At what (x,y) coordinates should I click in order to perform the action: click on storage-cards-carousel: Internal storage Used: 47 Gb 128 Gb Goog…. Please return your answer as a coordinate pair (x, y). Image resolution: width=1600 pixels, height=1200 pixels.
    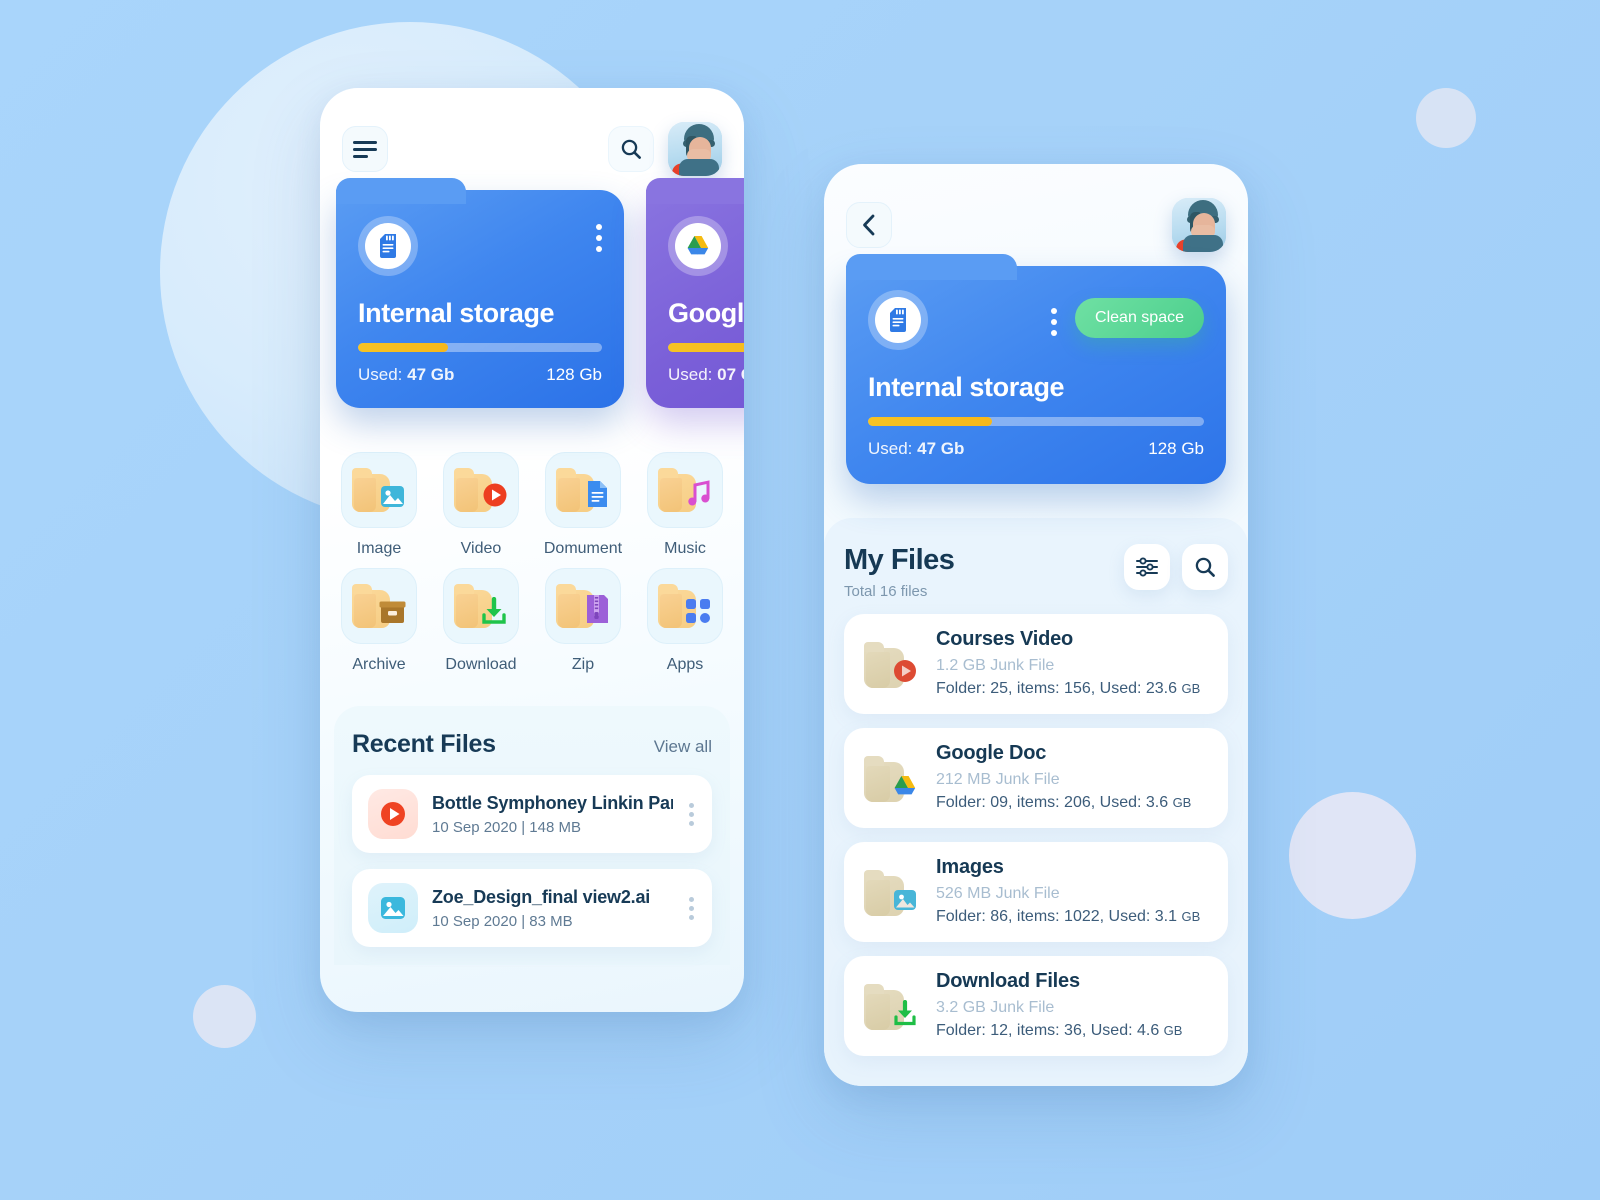
    Looking at the image, I should click on (532, 293).